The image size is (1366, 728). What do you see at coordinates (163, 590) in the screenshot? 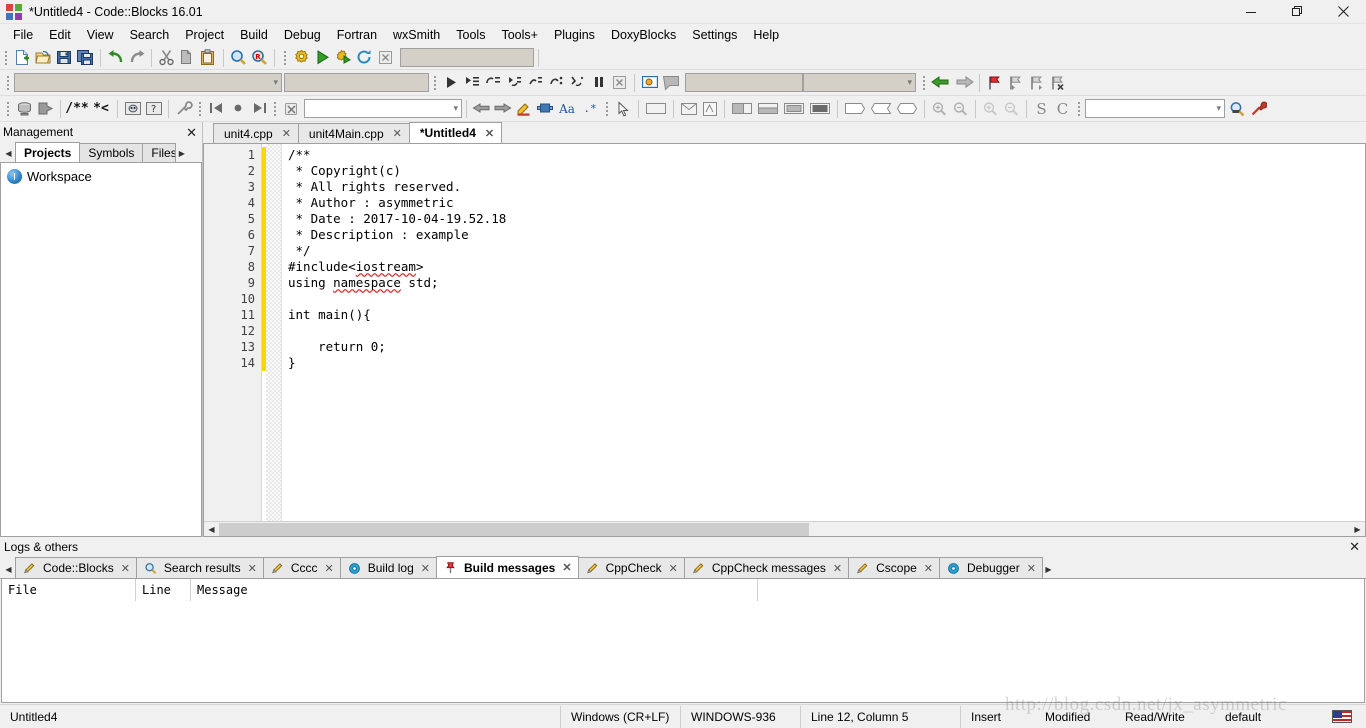
I see `column-line: Line` at bounding box center [163, 590].